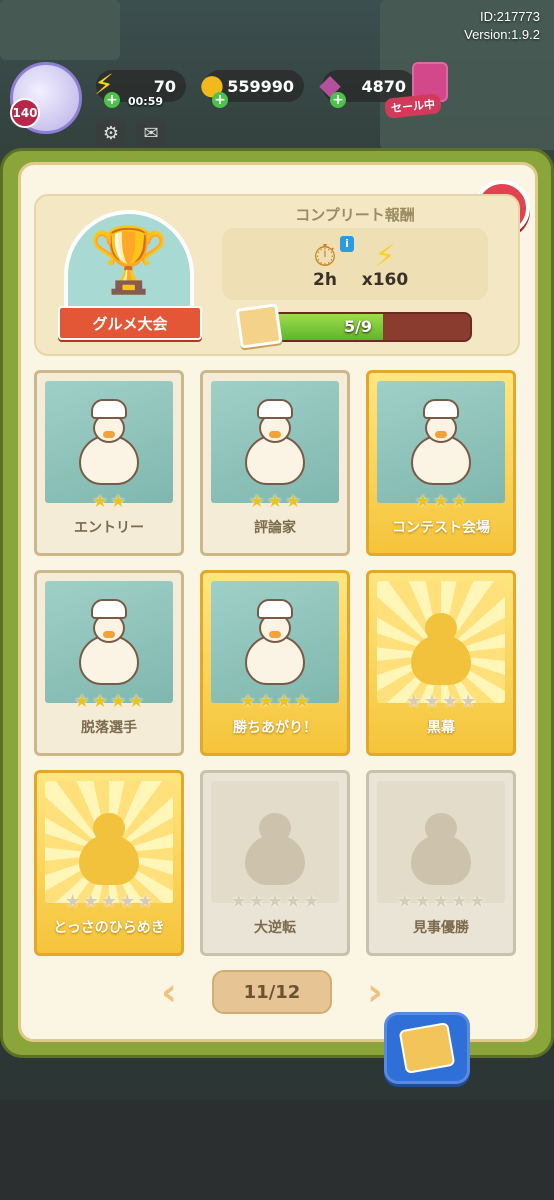 The width and height of the screenshot is (554, 1200). I want to click on player-id-text: ID:217773, so click(510, 16).